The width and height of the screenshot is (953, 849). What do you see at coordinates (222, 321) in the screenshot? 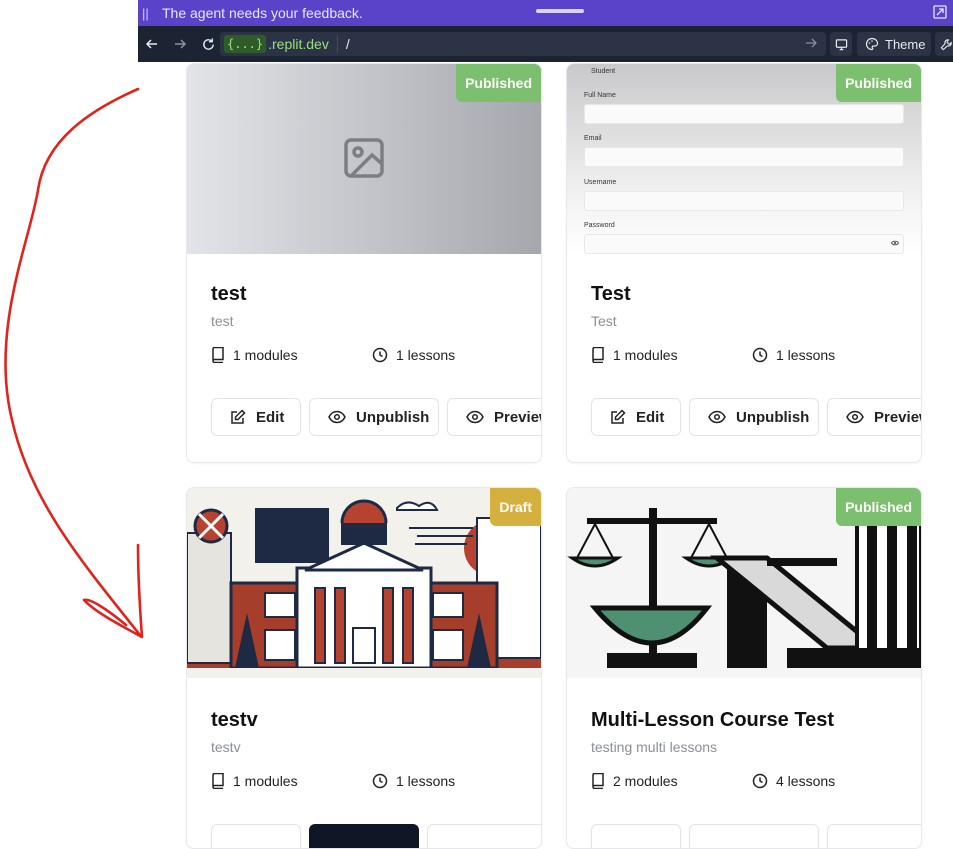
I see `course-subtitle: test` at bounding box center [222, 321].